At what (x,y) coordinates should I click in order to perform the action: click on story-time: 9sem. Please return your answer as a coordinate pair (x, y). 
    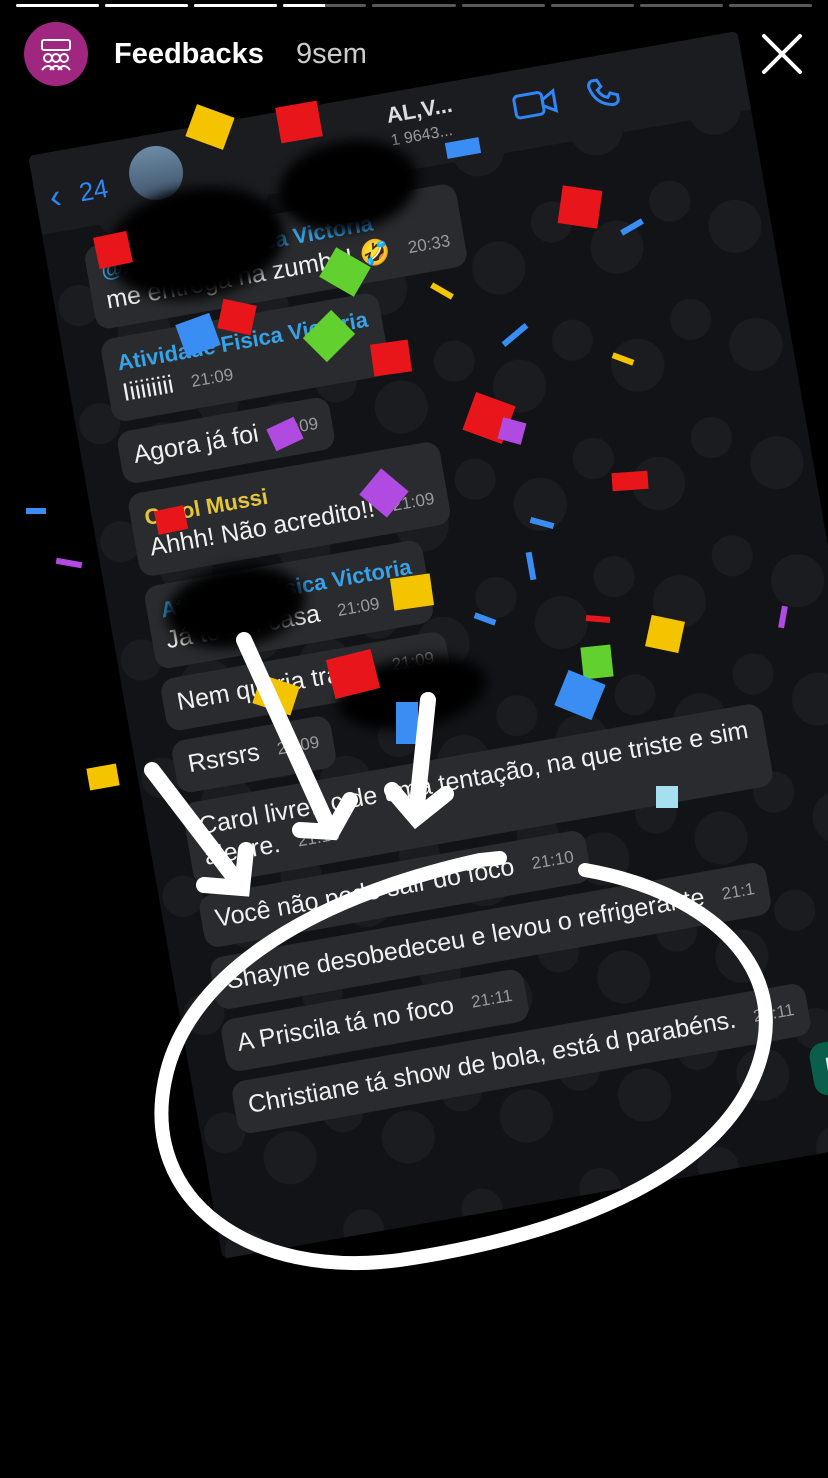
    Looking at the image, I should click on (331, 54).